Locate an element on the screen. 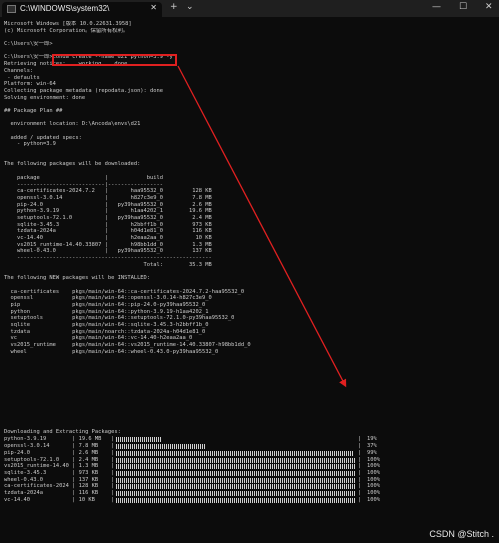 Image resolution: width=499 pixels, height=543 pixels. download-label: ca-certificates-2024 | 128 KB | is located at coordinates (59, 486).